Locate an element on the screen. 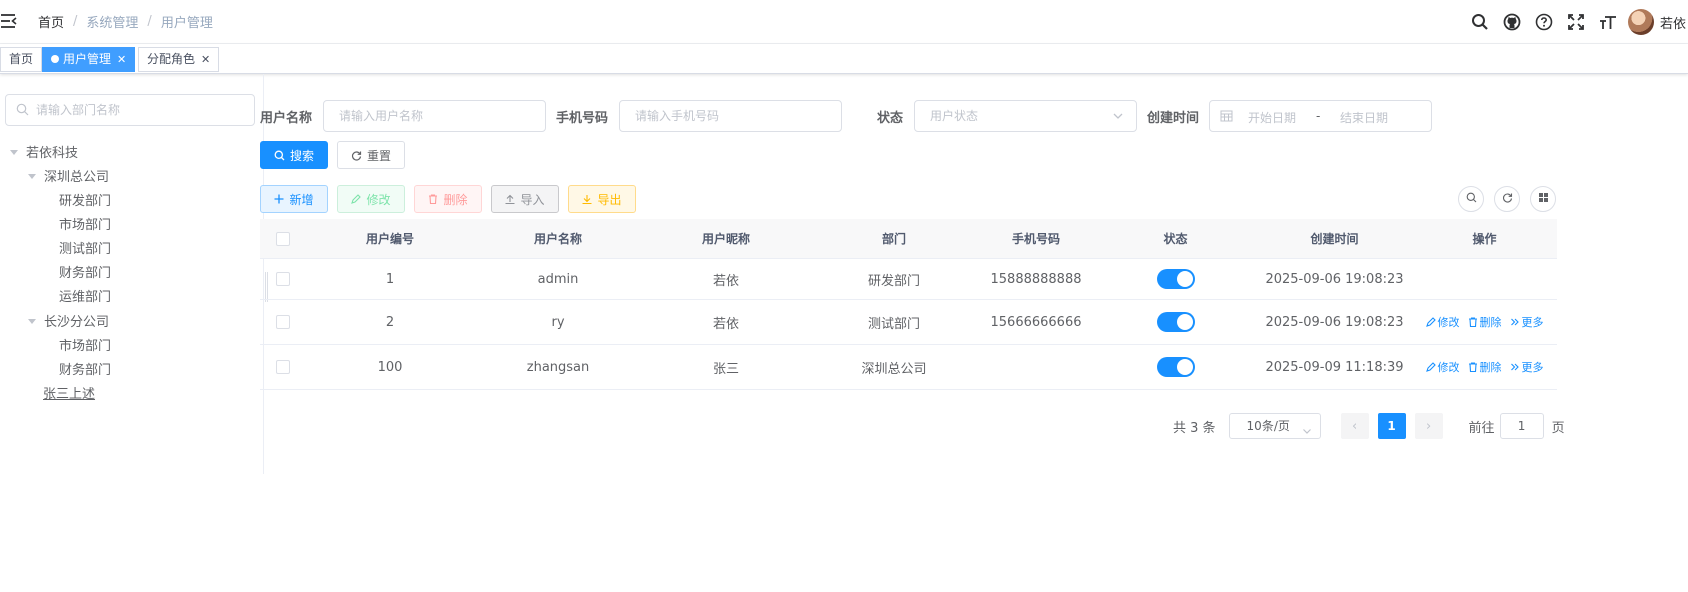  tree-node: 研发部门 is located at coordinates (85, 202).